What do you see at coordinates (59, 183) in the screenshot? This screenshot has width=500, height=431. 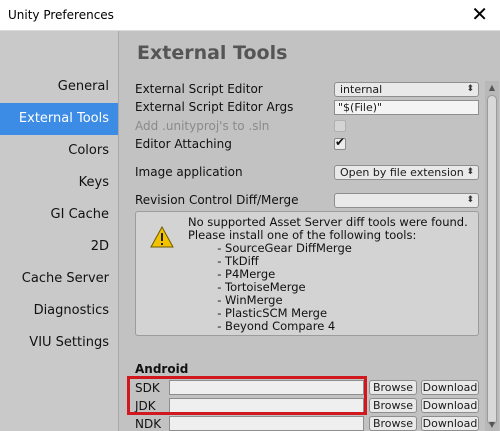 I see `sidebar-item-keys: Keys` at bounding box center [59, 183].